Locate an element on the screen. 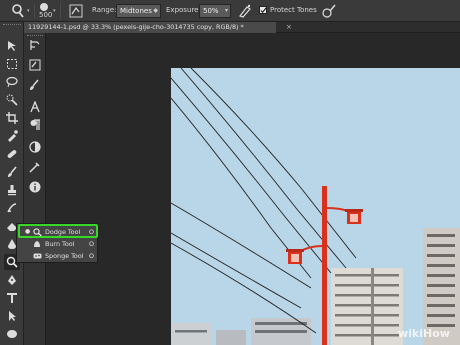 This screenshot has width=460, height=345. tools-panel is located at coordinates (12, 183).